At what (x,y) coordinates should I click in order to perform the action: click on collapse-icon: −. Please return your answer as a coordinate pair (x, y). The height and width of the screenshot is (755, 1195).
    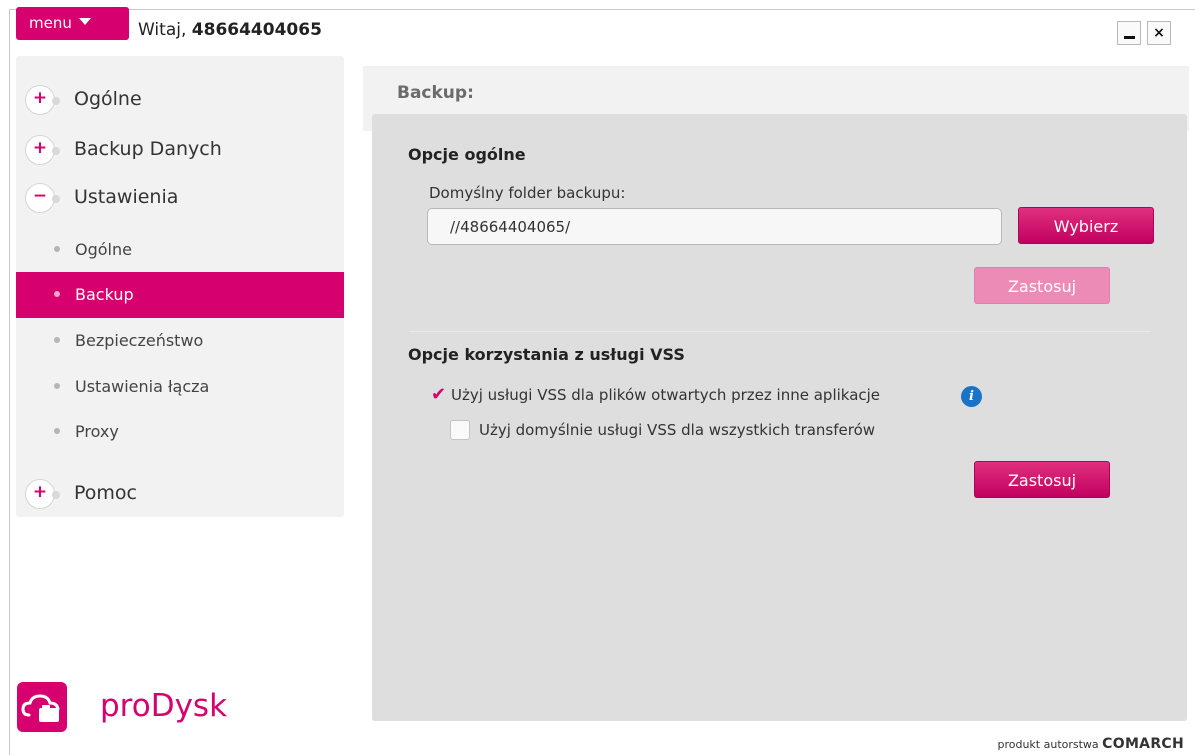
    Looking at the image, I should click on (42, 198).